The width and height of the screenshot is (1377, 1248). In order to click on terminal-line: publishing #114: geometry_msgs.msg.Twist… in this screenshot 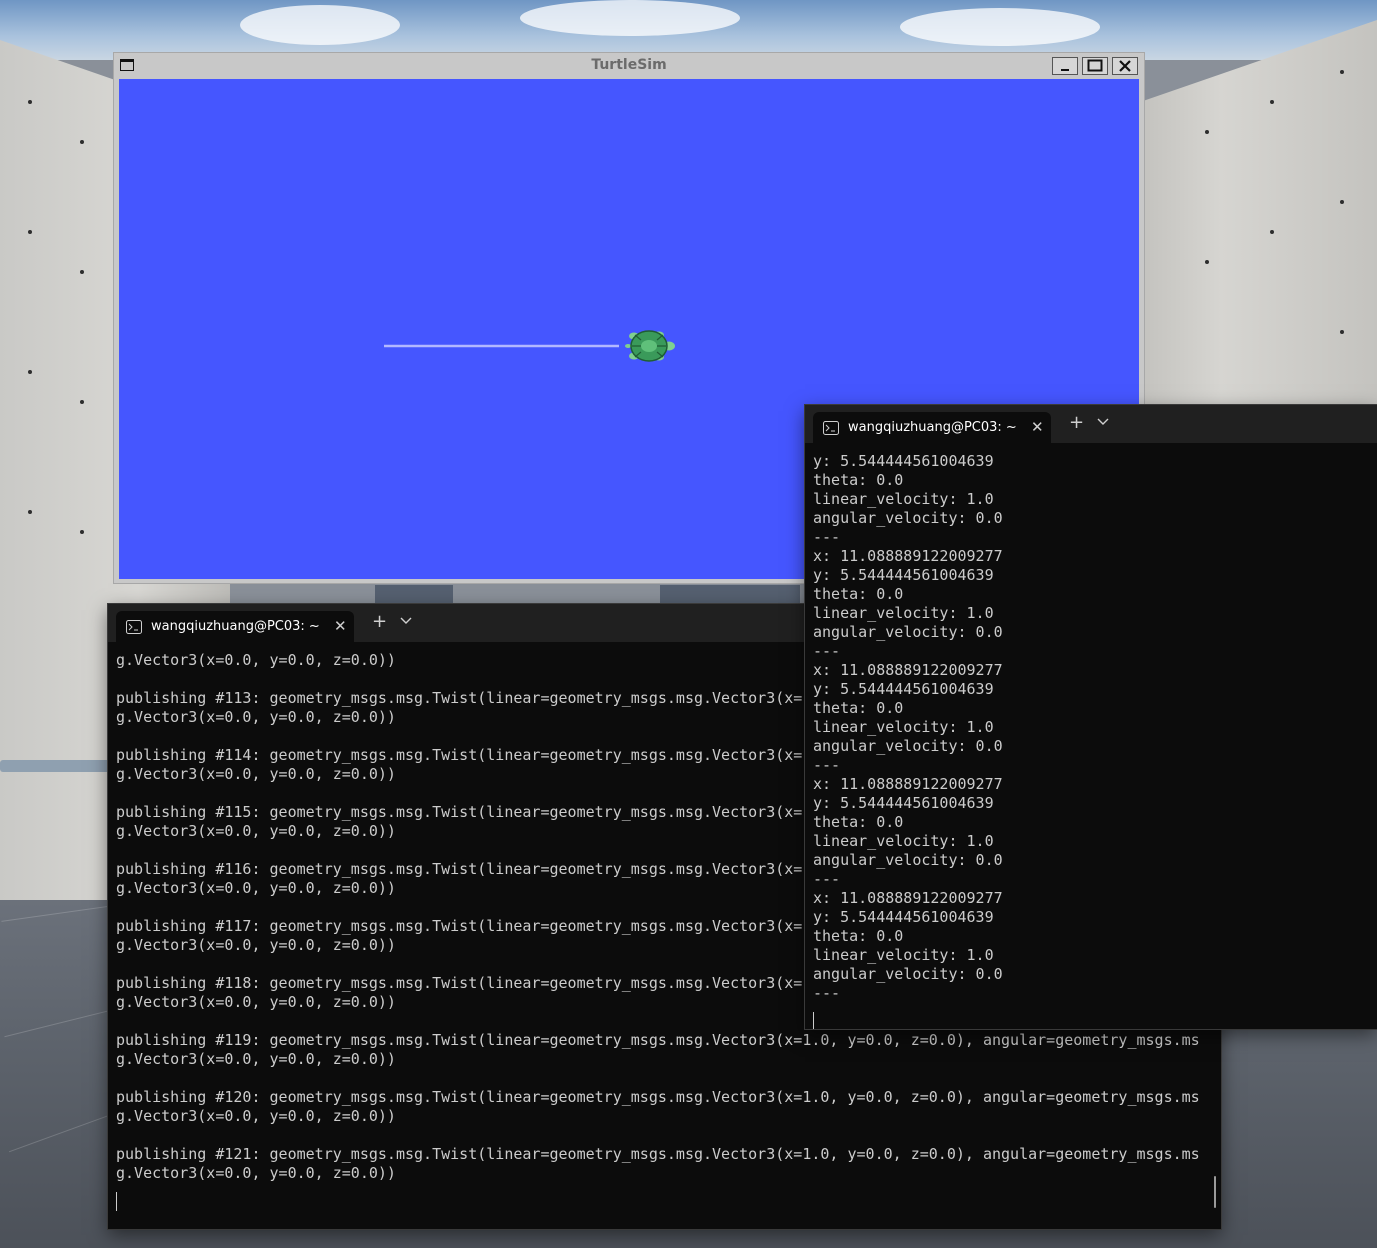, I will do `click(464, 755)`.